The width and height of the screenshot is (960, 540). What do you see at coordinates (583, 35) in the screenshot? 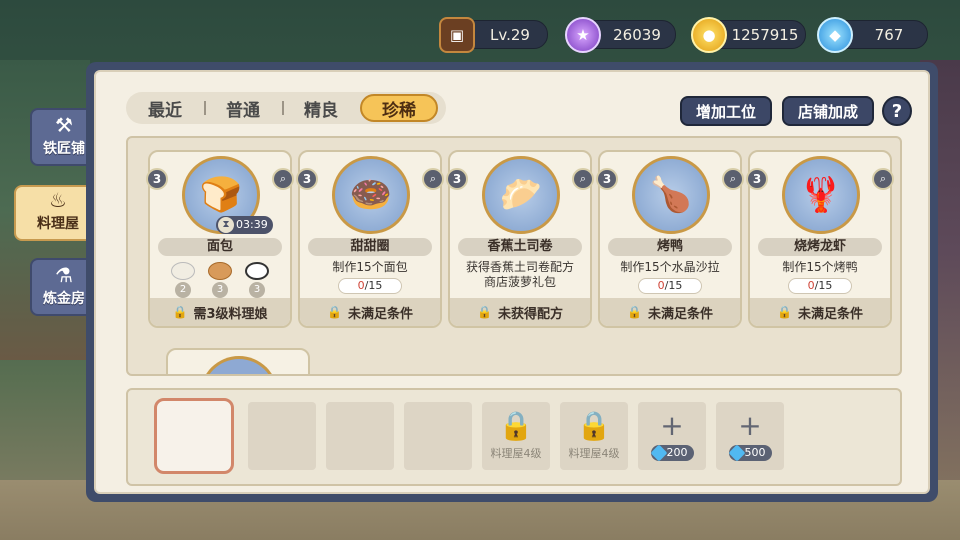
I see `star-medal-icon: ★` at bounding box center [583, 35].